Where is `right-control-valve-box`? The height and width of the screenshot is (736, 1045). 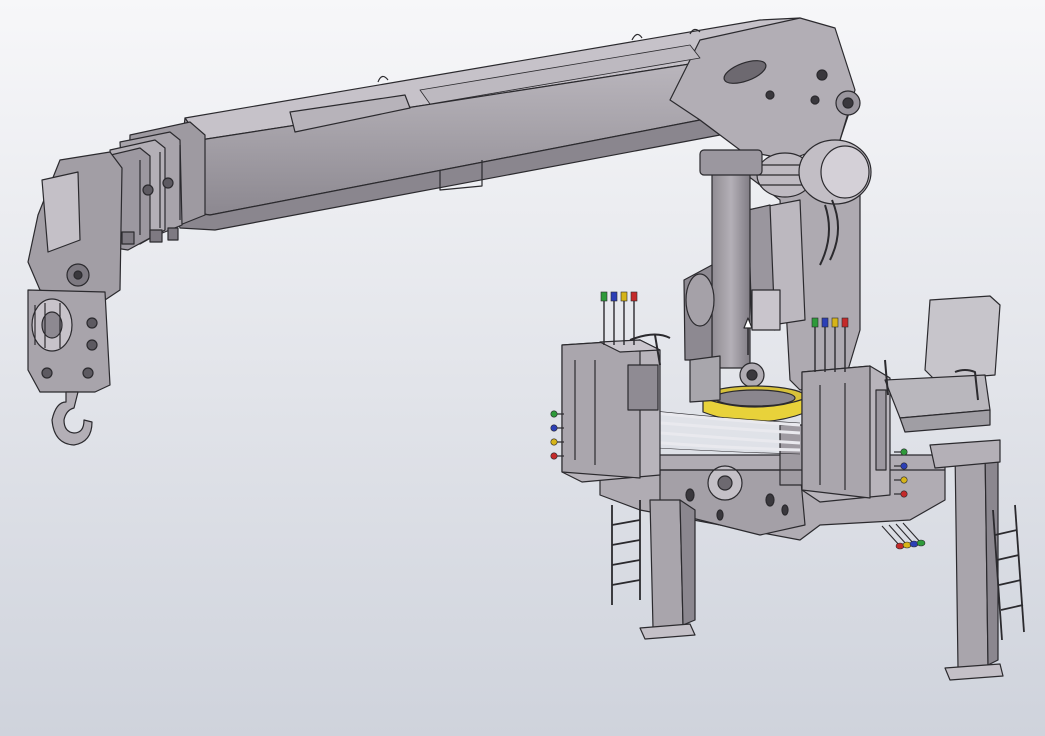 right-control-valve-box is located at coordinates (846, 434).